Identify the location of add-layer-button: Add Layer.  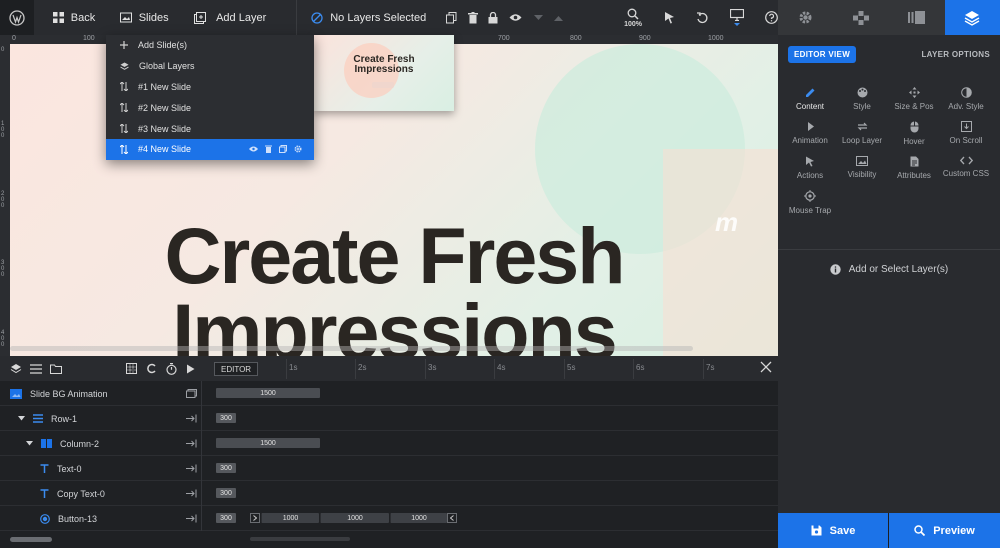
(230, 17).